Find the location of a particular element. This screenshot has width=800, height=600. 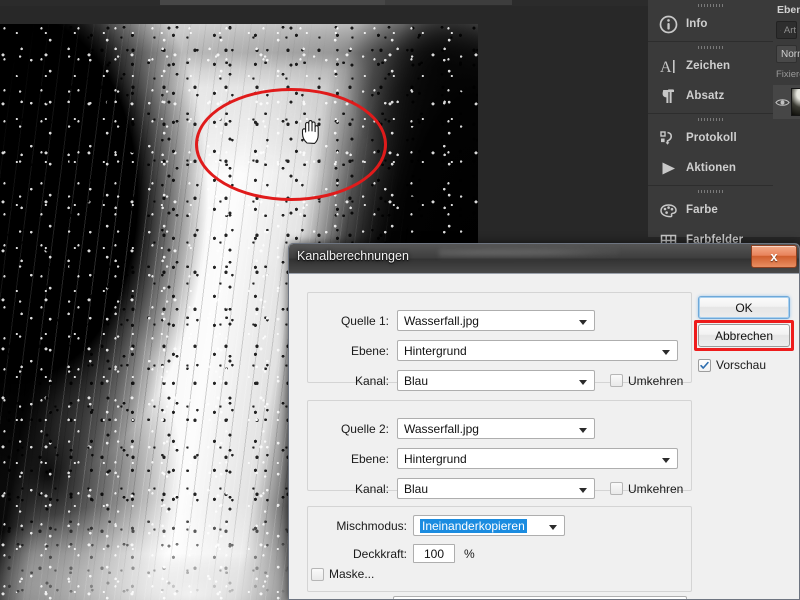

dock-item-protokoll: Protokoll is located at coordinates (710, 138).